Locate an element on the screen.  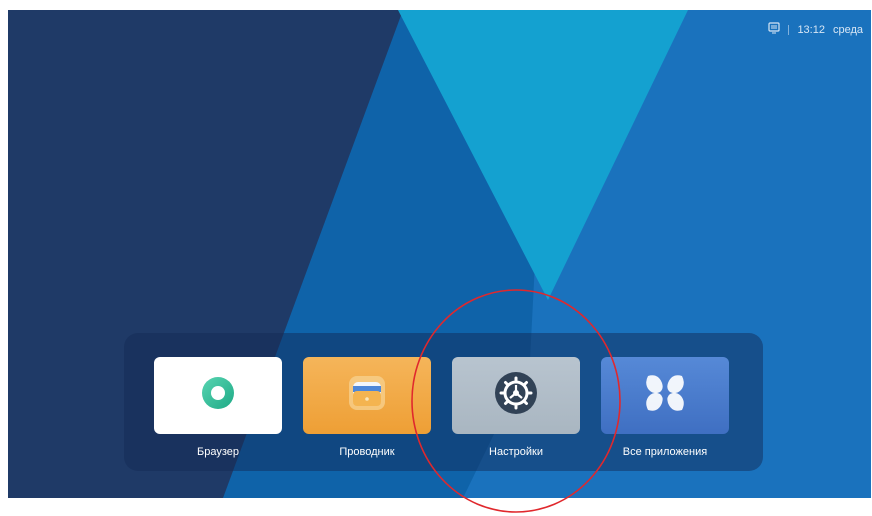
clock-day: среда is located at coordinates (847, 30).